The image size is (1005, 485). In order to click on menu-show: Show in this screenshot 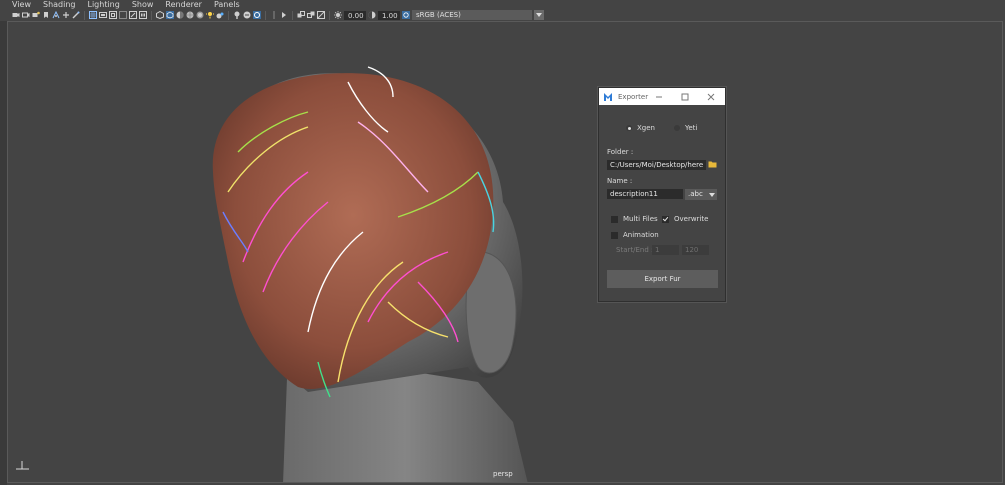, I will do `click(143, 4)`.